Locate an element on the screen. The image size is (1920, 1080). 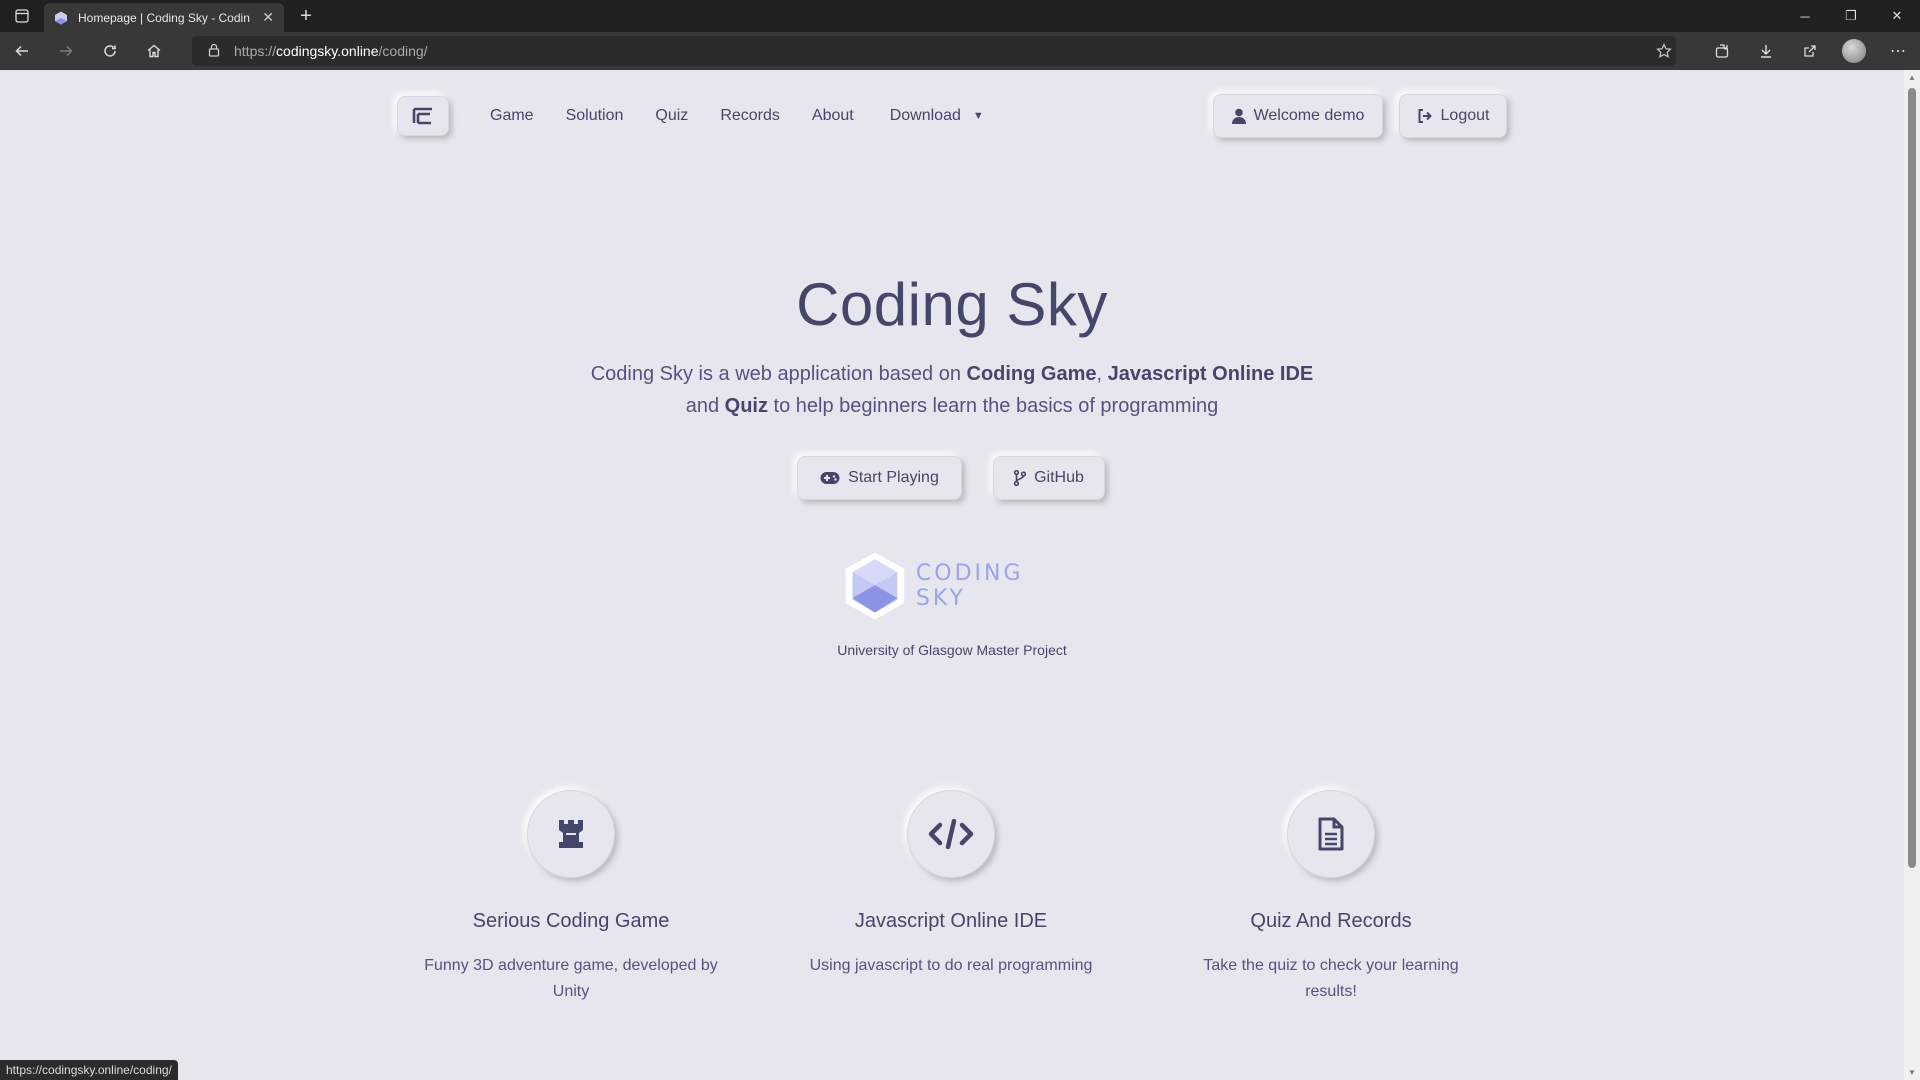
nav-solution: Solution is located at coordinates (595, 116).